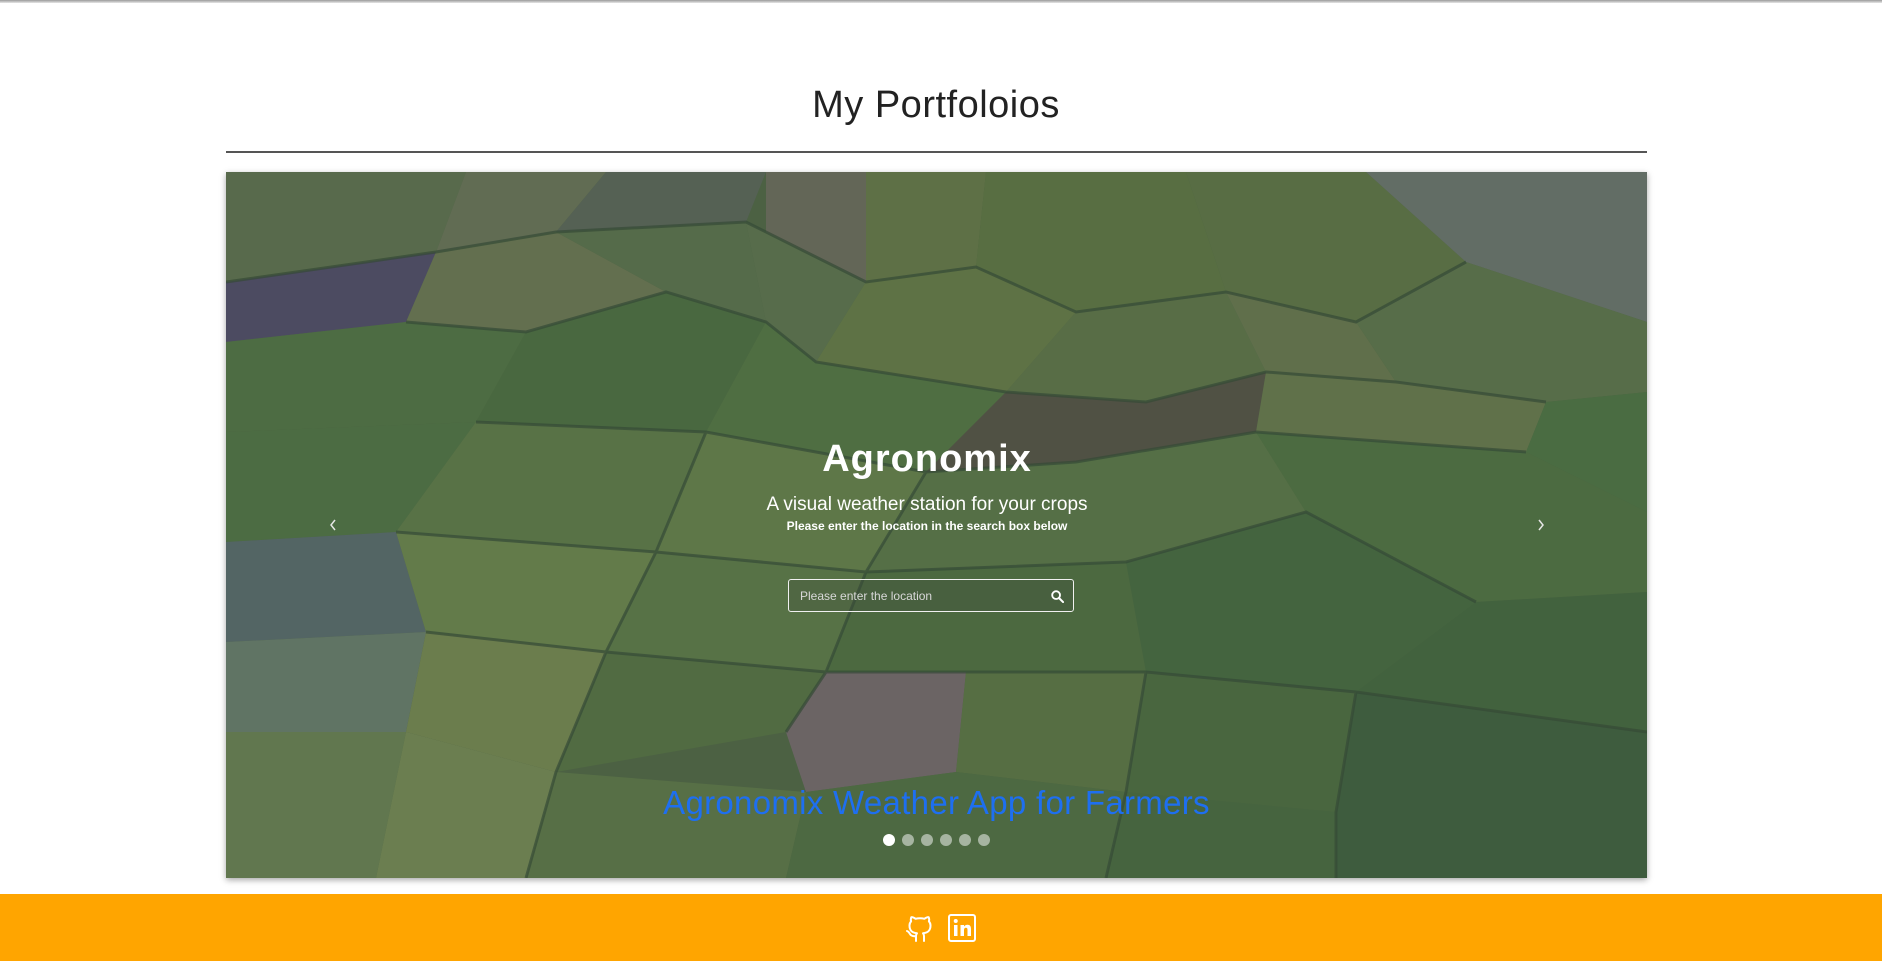 The width and height of the screenshot is (1882, 961). What do you see at coordinates (927, 504) in the screenshot?
I see `app-subtitle: A visual weather station for your crops` at bounding box center [927, 504].